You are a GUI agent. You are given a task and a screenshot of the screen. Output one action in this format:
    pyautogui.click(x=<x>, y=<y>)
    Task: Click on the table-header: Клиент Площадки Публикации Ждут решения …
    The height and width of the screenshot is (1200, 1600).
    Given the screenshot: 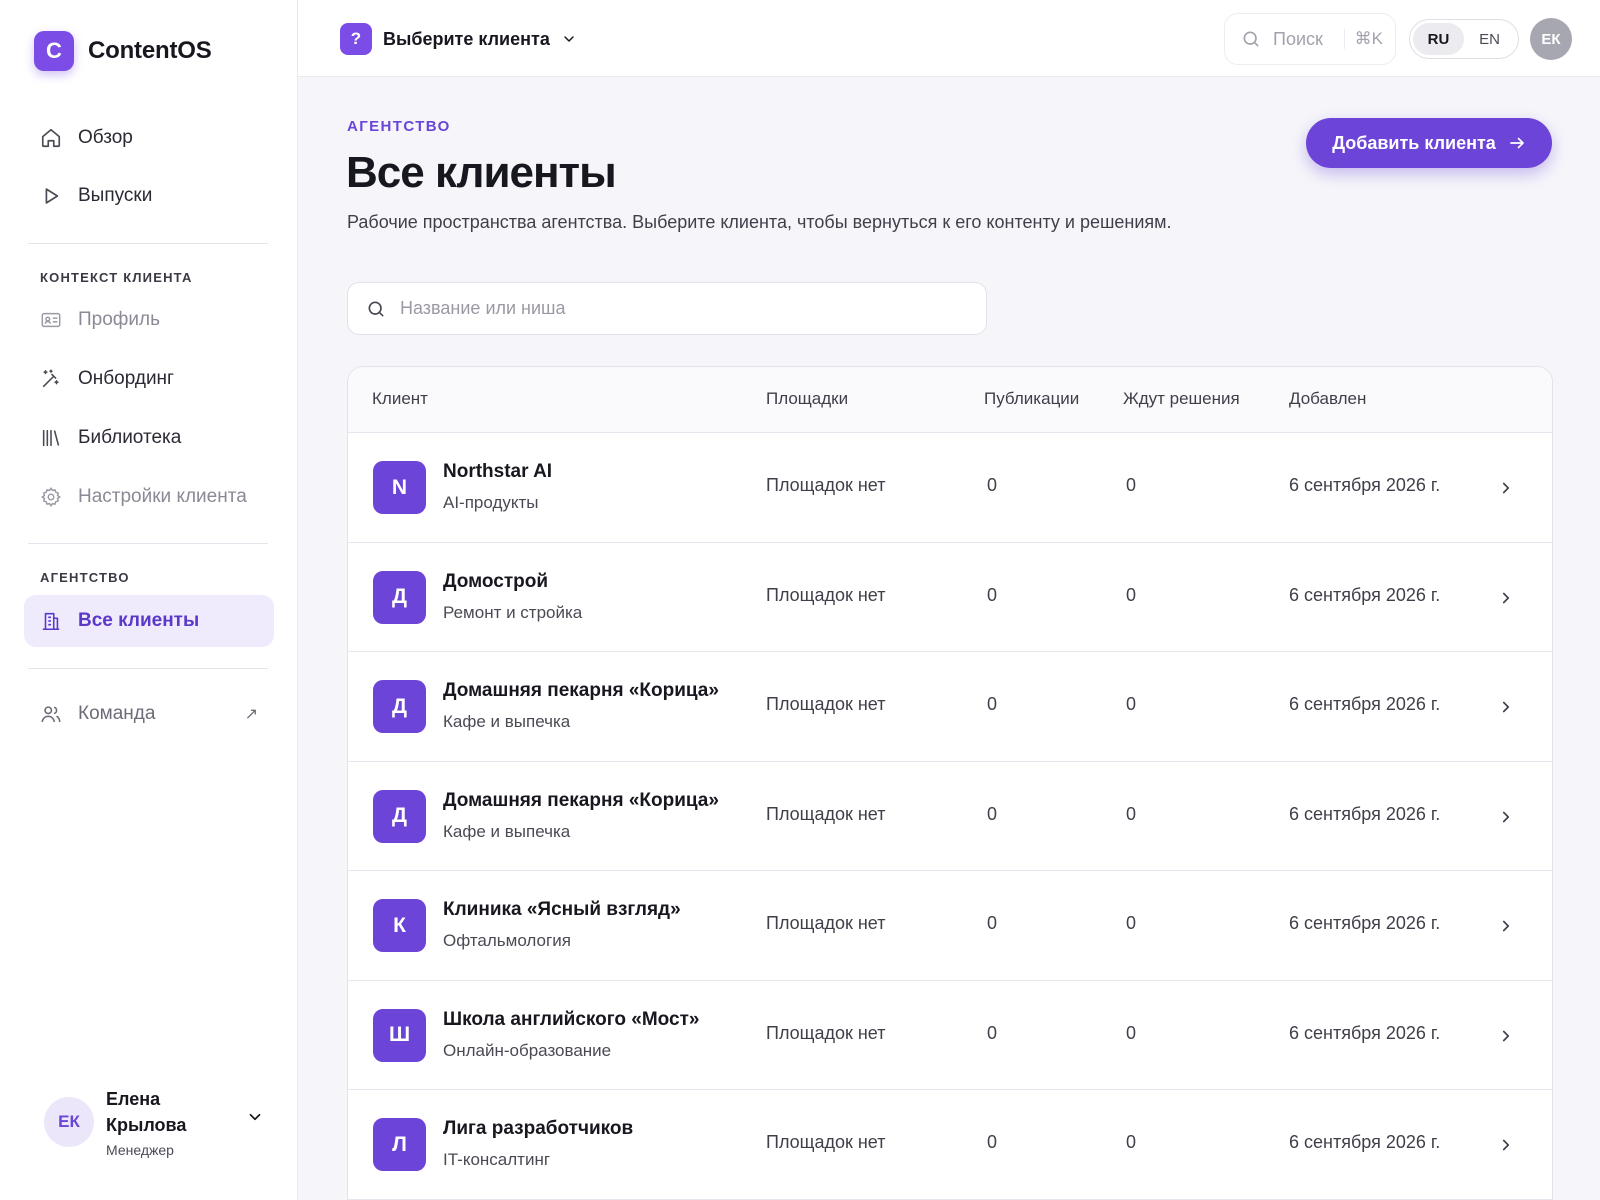 What is the action you would take?
    pyautogui.click(x=950, y=400)
    